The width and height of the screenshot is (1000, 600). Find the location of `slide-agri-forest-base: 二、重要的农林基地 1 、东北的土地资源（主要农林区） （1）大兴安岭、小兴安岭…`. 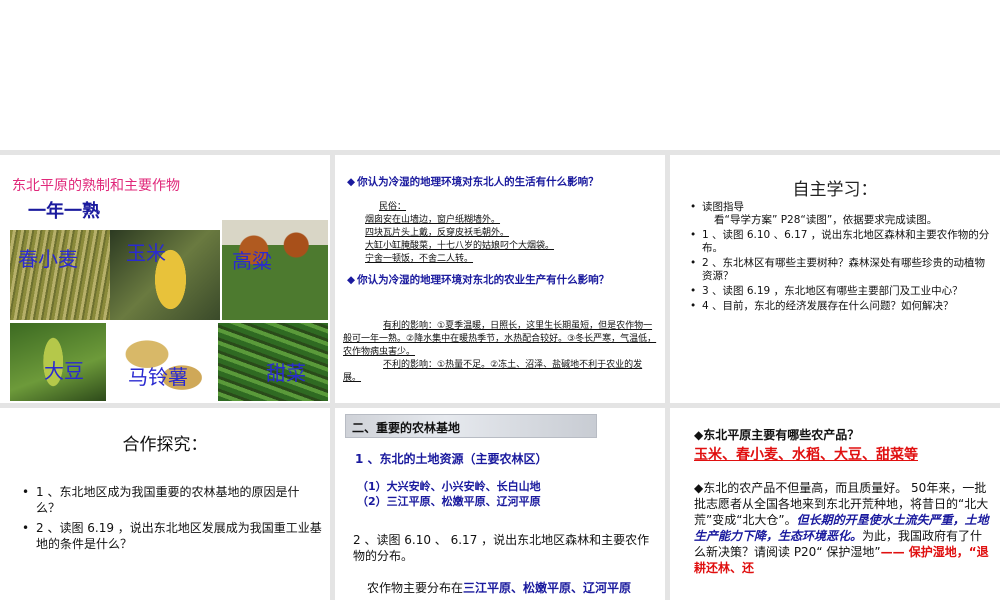

slide-agri-forest-base: 二、重要的农林基地 1 、东北的土地资源（主要农林区） （1）大兴安岭、小兴安岭… is located at coordinates (500, 504).